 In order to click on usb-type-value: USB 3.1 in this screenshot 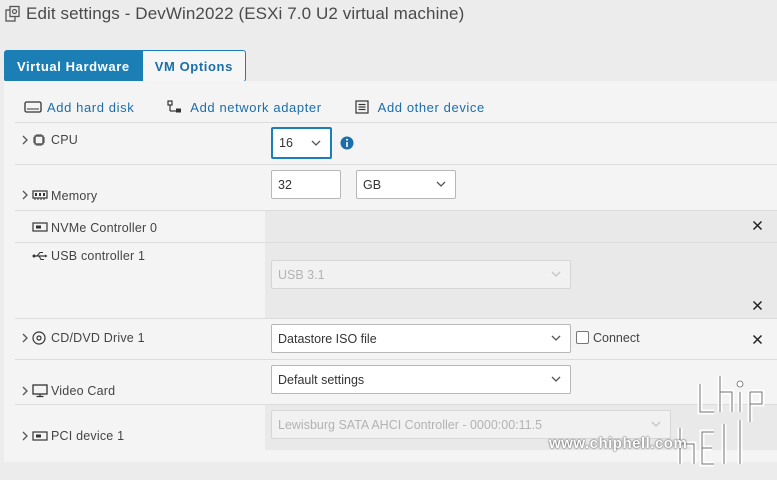, I will do `click(301, 274)`.